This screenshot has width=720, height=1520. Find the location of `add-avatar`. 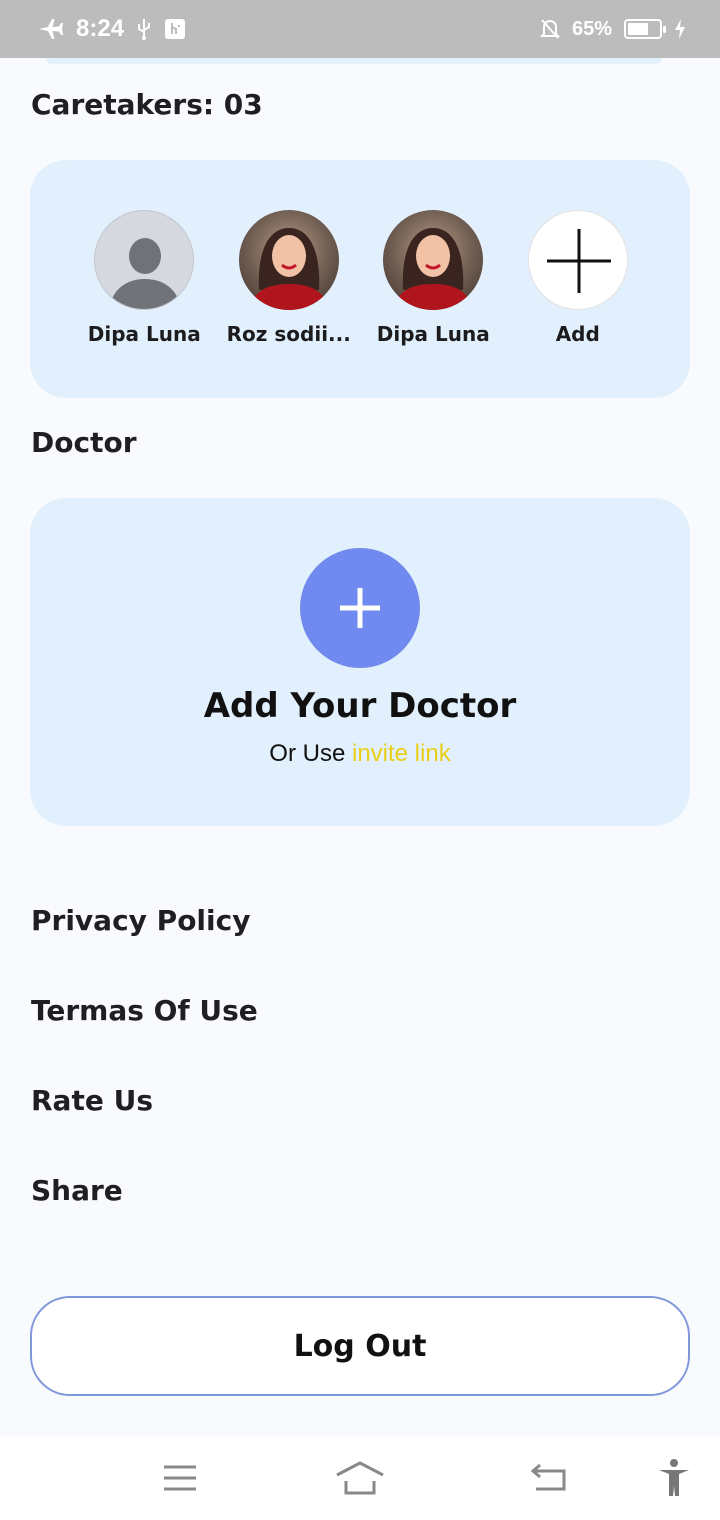

add-avatar is located at coordinates (577, 260).